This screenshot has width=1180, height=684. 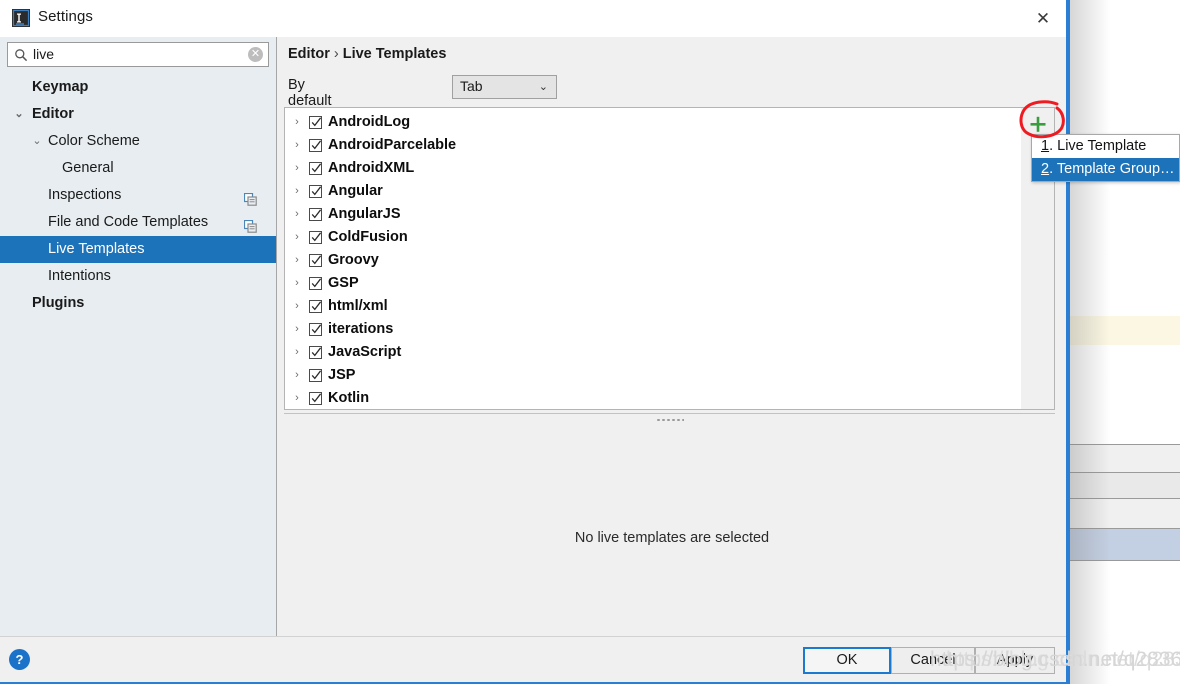 I want to click on sidebar-item-label: Editor, so click(x=53, y=114).